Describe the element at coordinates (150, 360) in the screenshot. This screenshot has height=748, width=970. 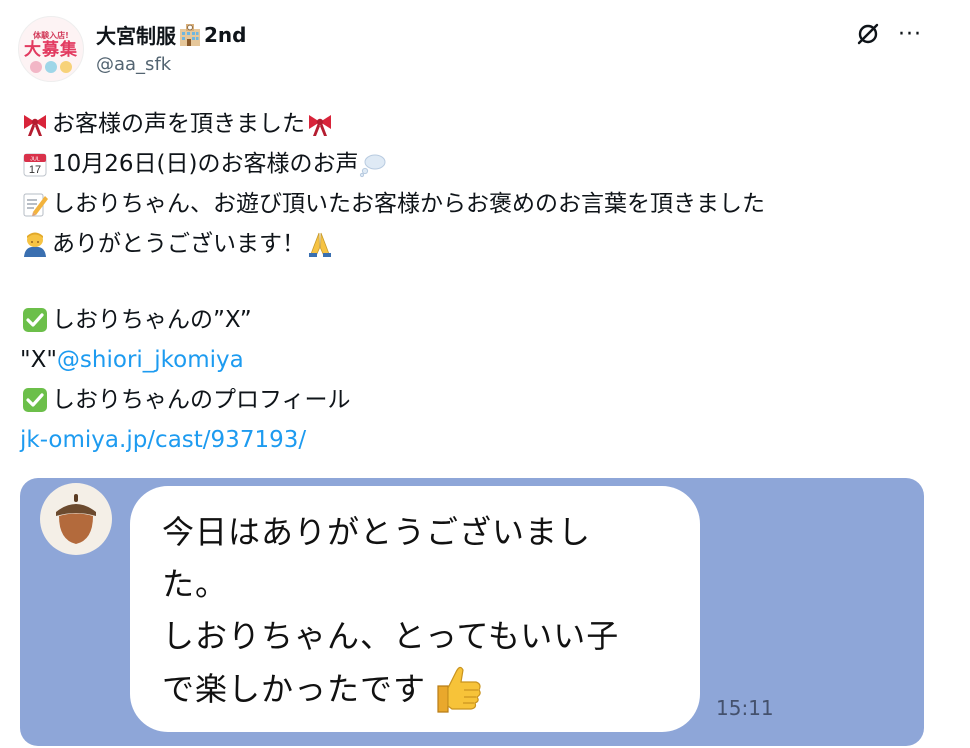
I see `mention-link: @shiori_jkomiya` at that location.